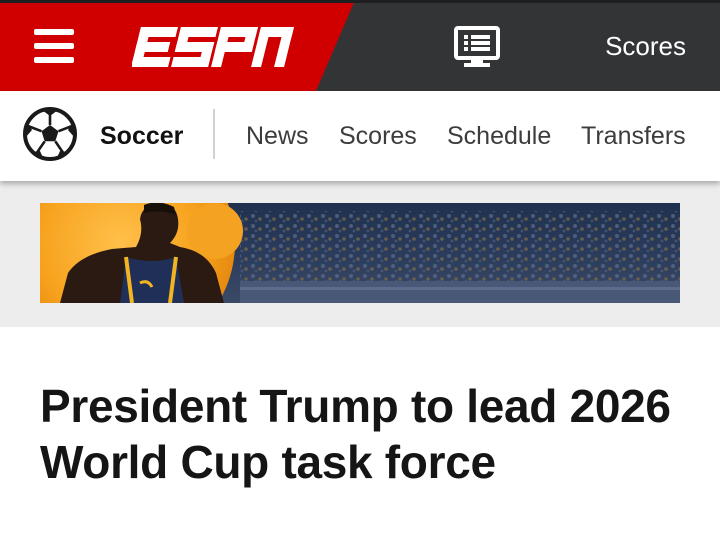  I want to click on subnav-divider, so click(214, 134).